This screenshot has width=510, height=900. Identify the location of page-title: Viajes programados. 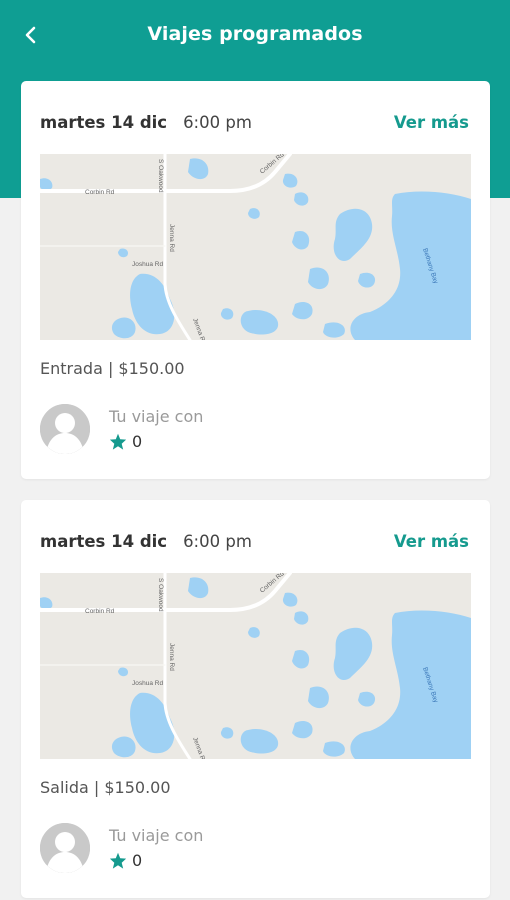
(255, 34).